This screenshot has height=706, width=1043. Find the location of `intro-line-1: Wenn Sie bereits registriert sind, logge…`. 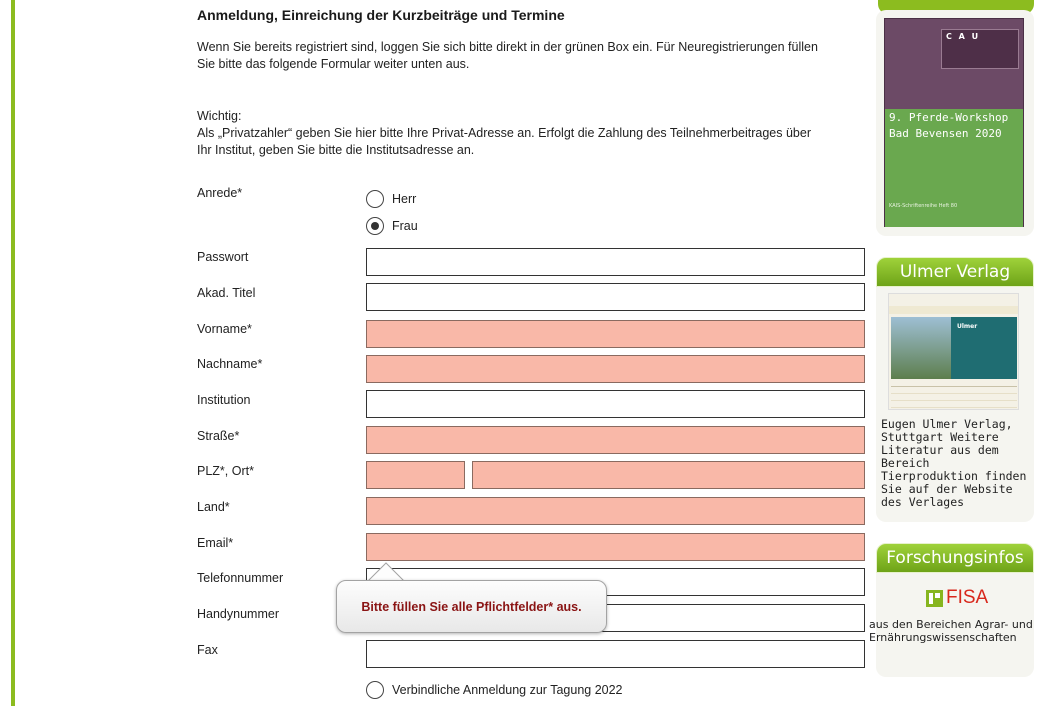

intro-line-1: Wenn Sie bereits registriert sind, logge… is located at coordinates (507, 47).